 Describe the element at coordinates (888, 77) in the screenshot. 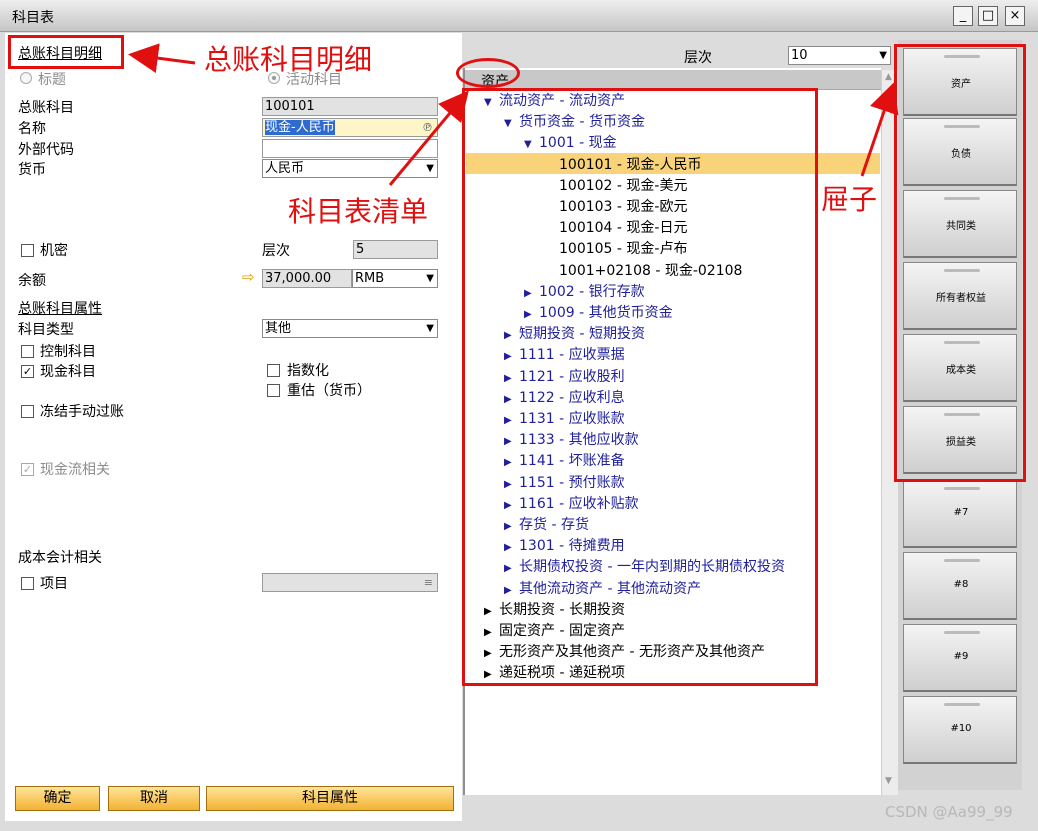

I see `scroll-up-icon: ▲` at that location.